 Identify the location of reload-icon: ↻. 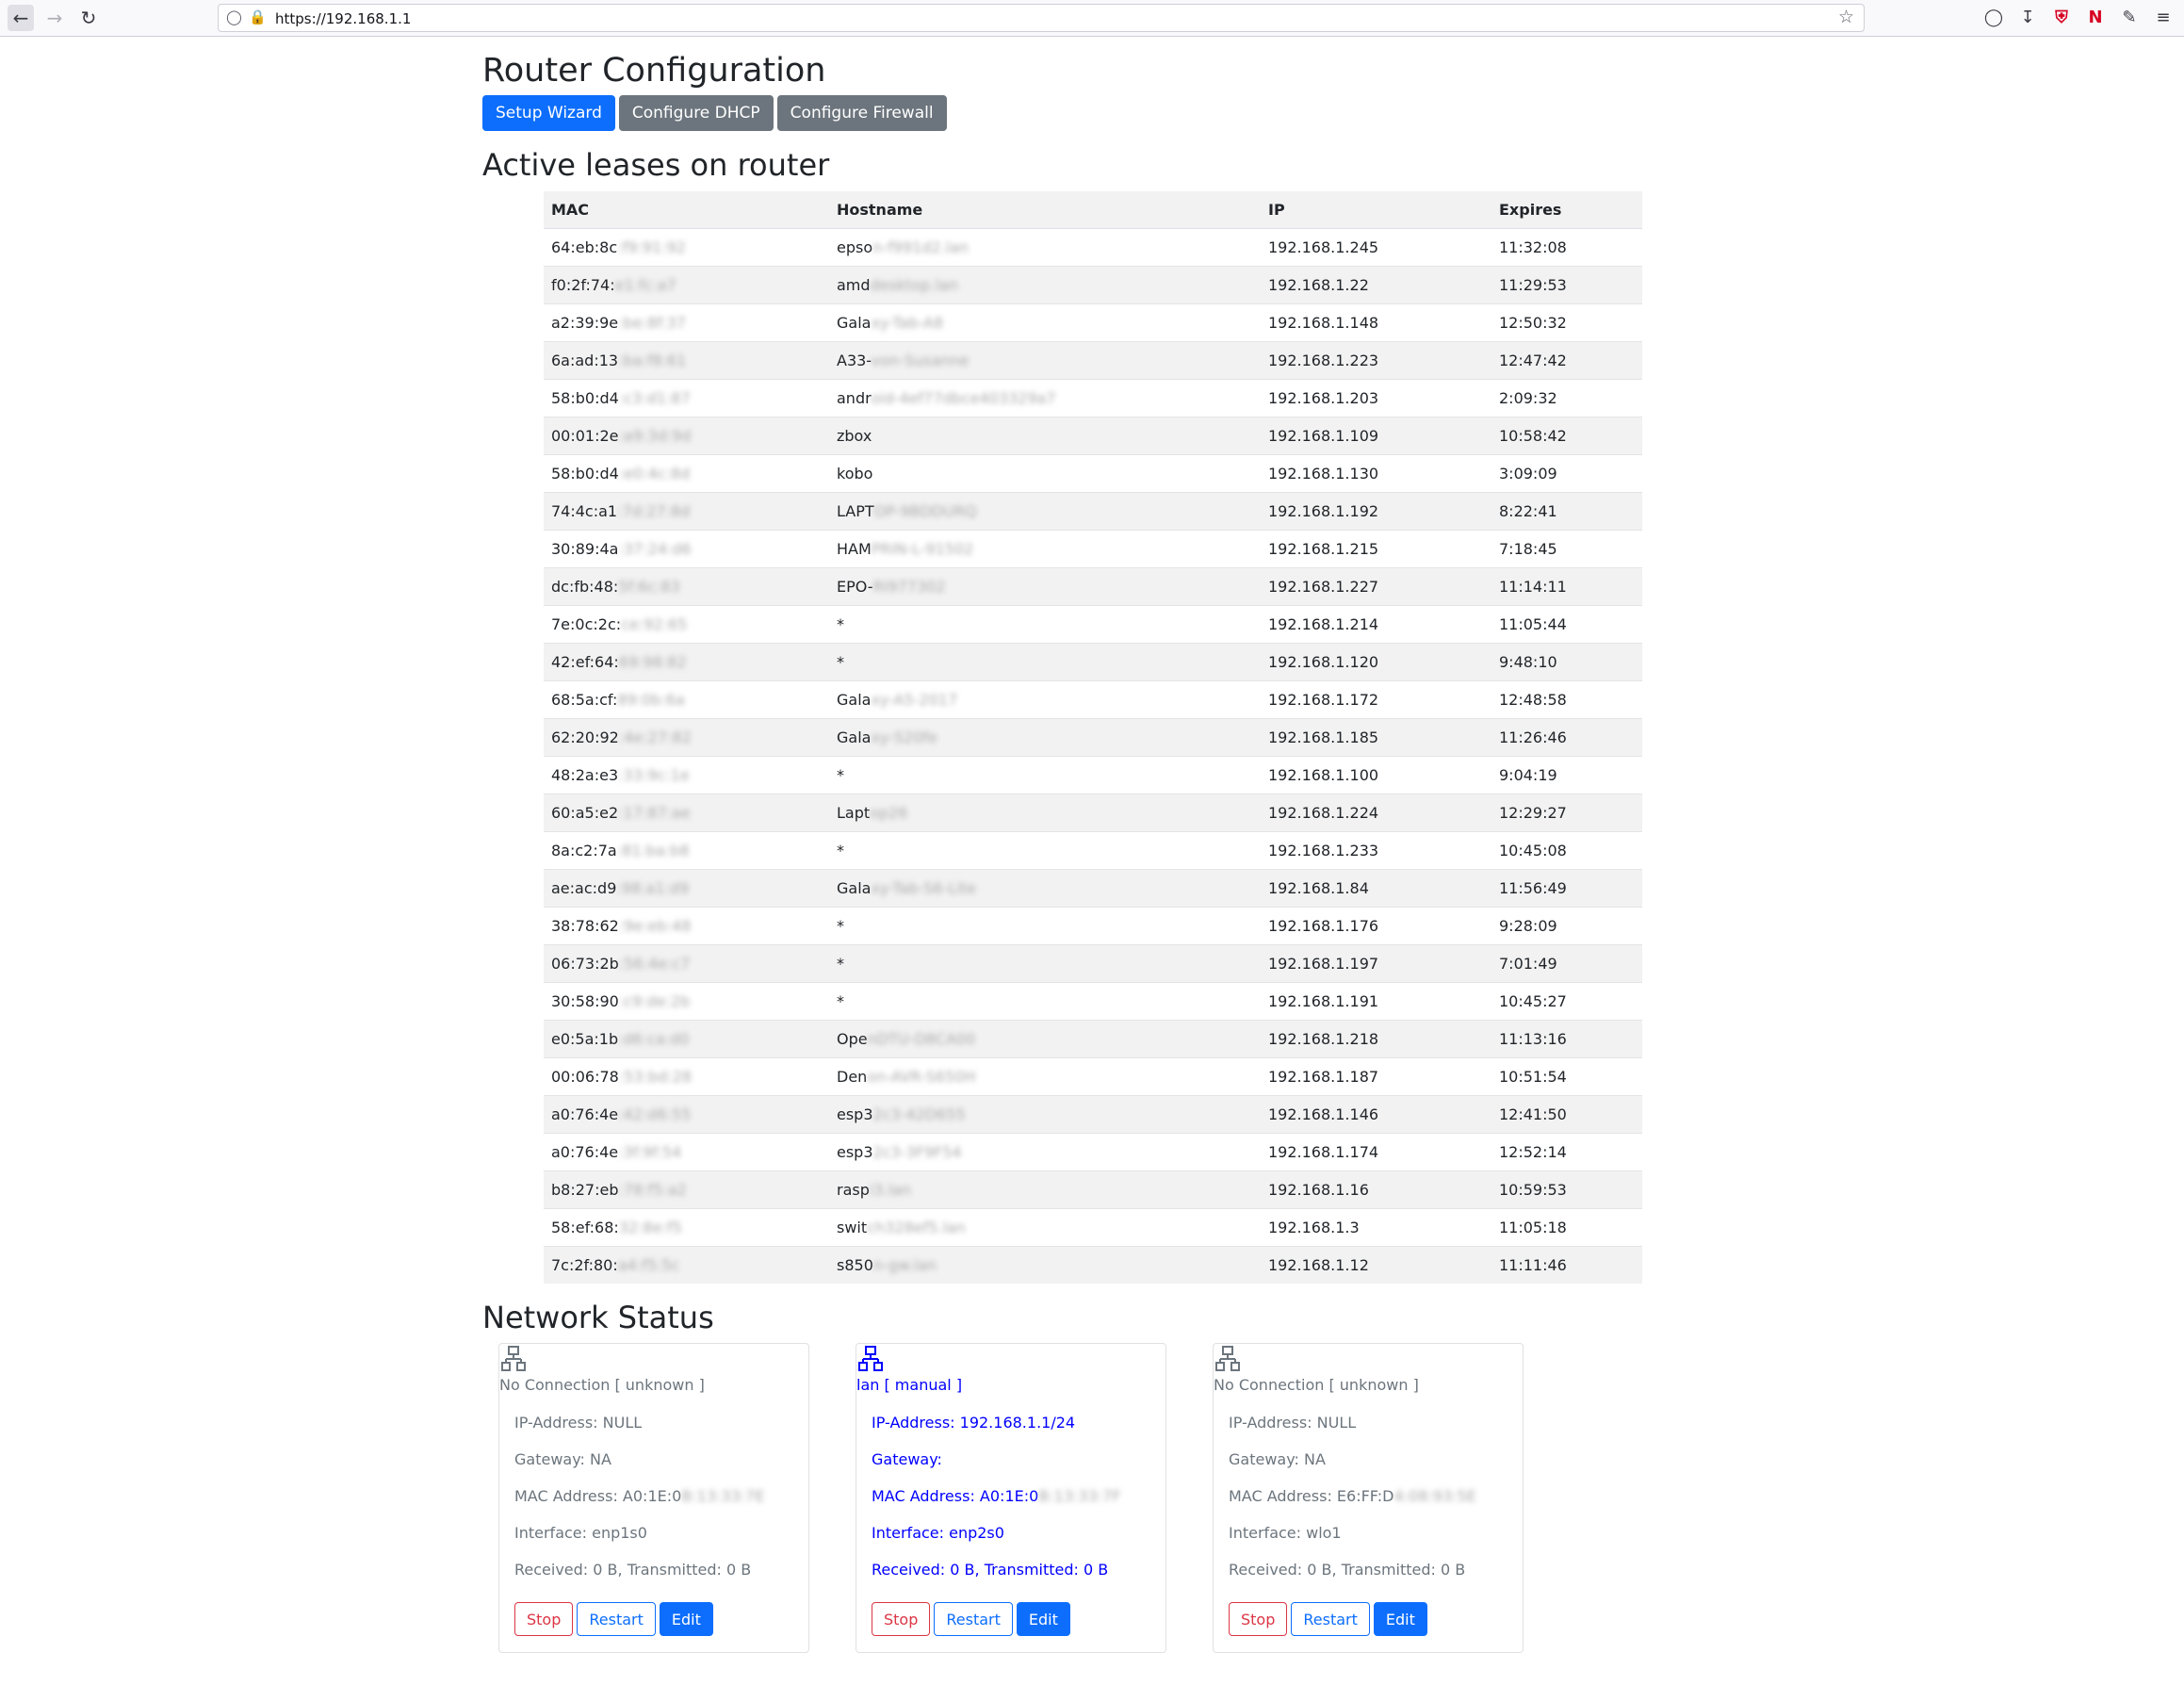
(88, 18).